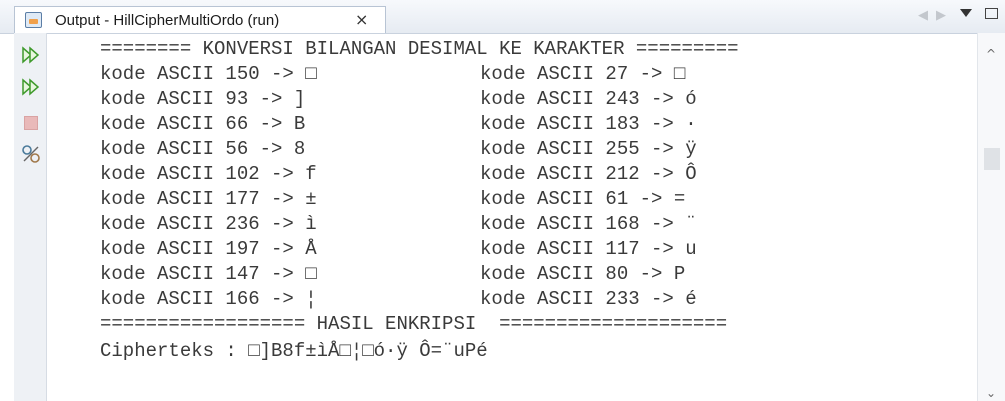 The height and width of the screenshot is (401, 1005). What do you see at coordinates (941, 15) in the screenshot?
I see `scroll-tabs-right-icon: ▶` at bounding box center [941, 15].